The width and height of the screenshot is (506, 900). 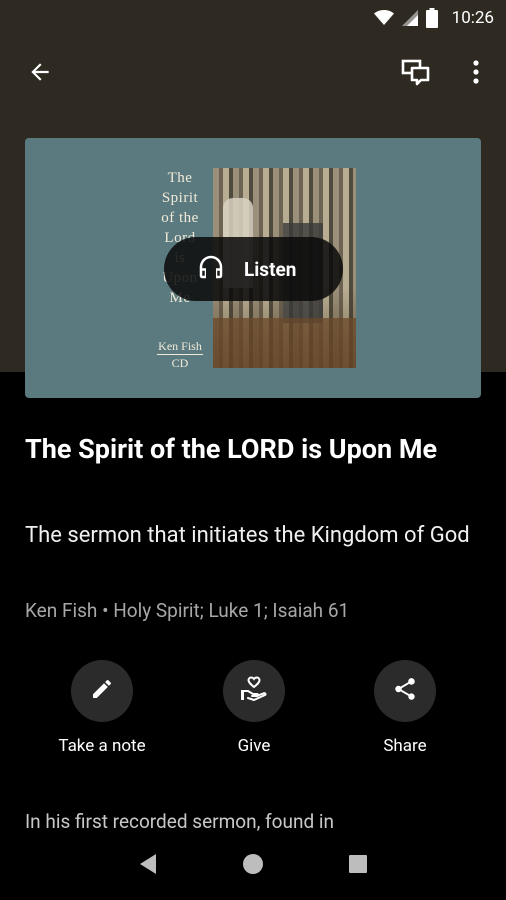 What do you see at coordinates (102, 746) in the screenshot?
I see `take-note-label: Take a note` at bounding box center [102, 746].